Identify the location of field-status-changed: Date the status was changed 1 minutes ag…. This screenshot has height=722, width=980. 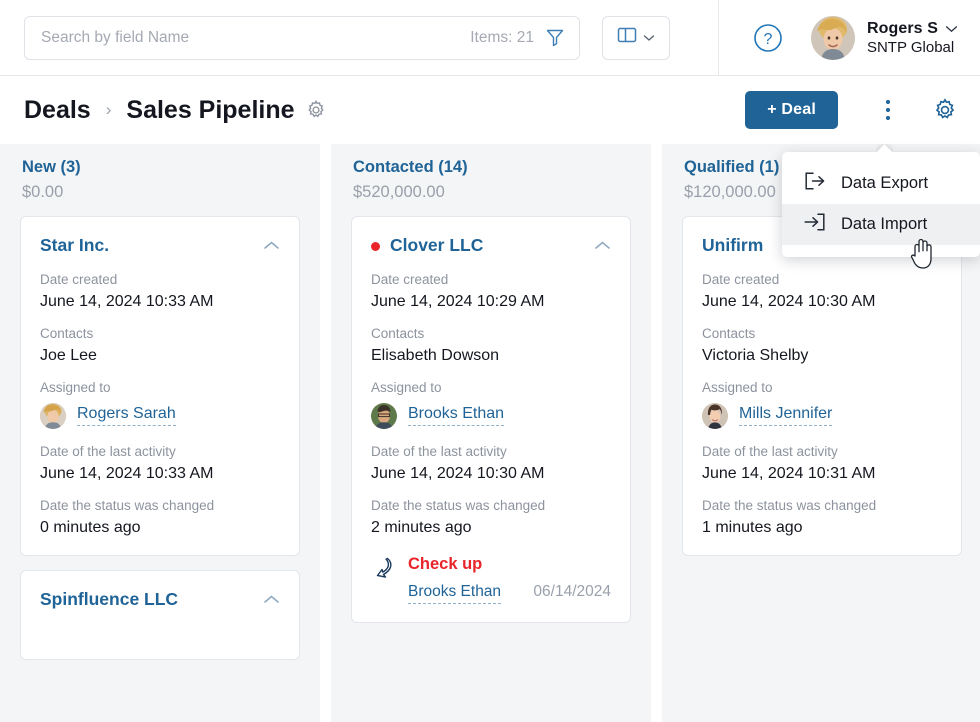
(822, 517).